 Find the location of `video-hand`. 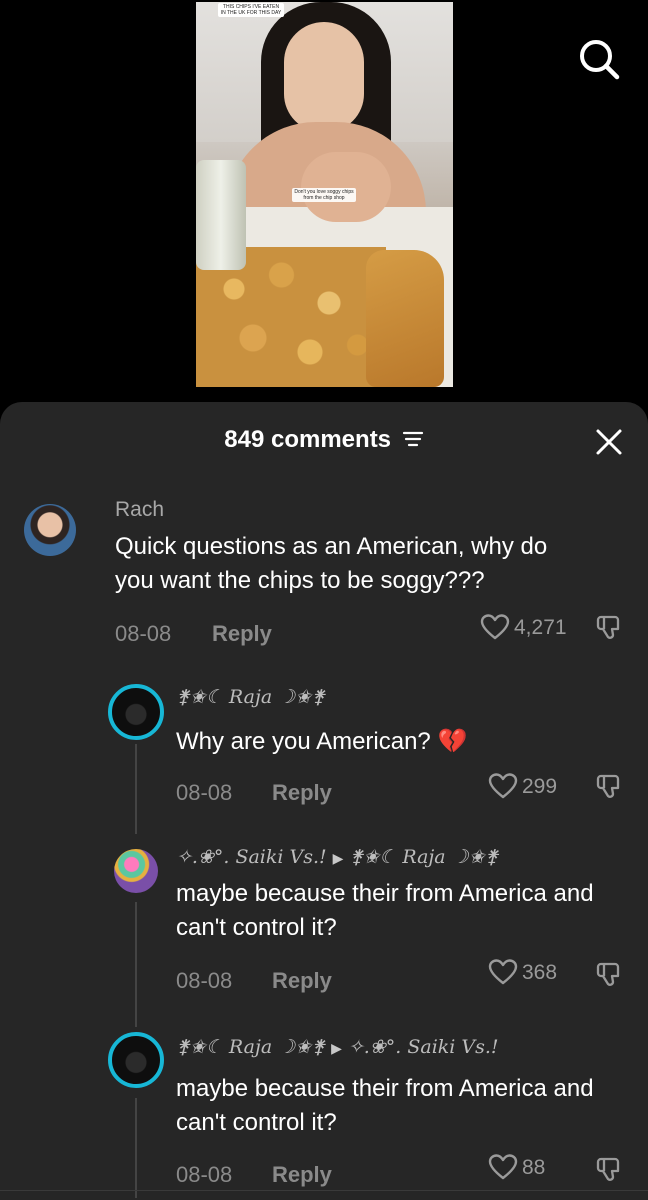

video-hand is located at coordinates (346, 187).